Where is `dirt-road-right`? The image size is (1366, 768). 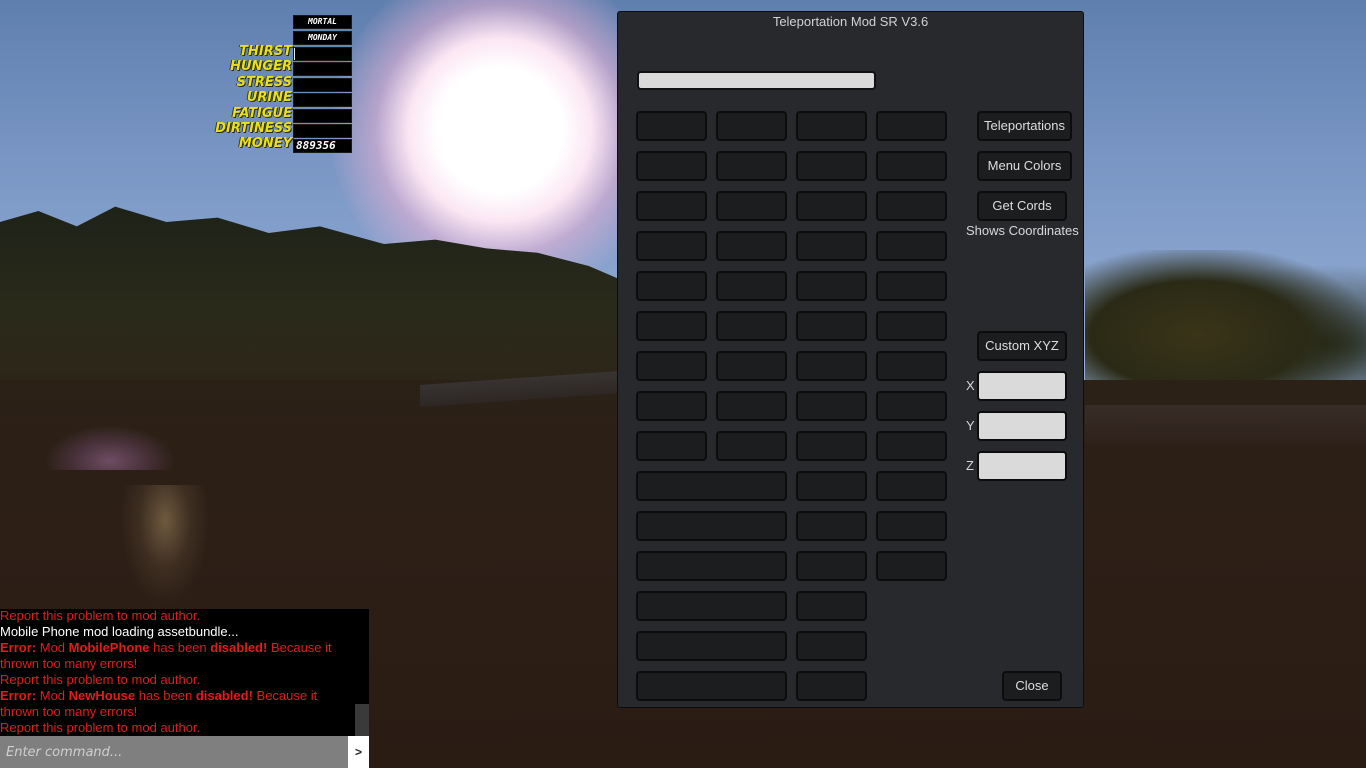
dirt-road-right is located at coordinates (1225, 425).